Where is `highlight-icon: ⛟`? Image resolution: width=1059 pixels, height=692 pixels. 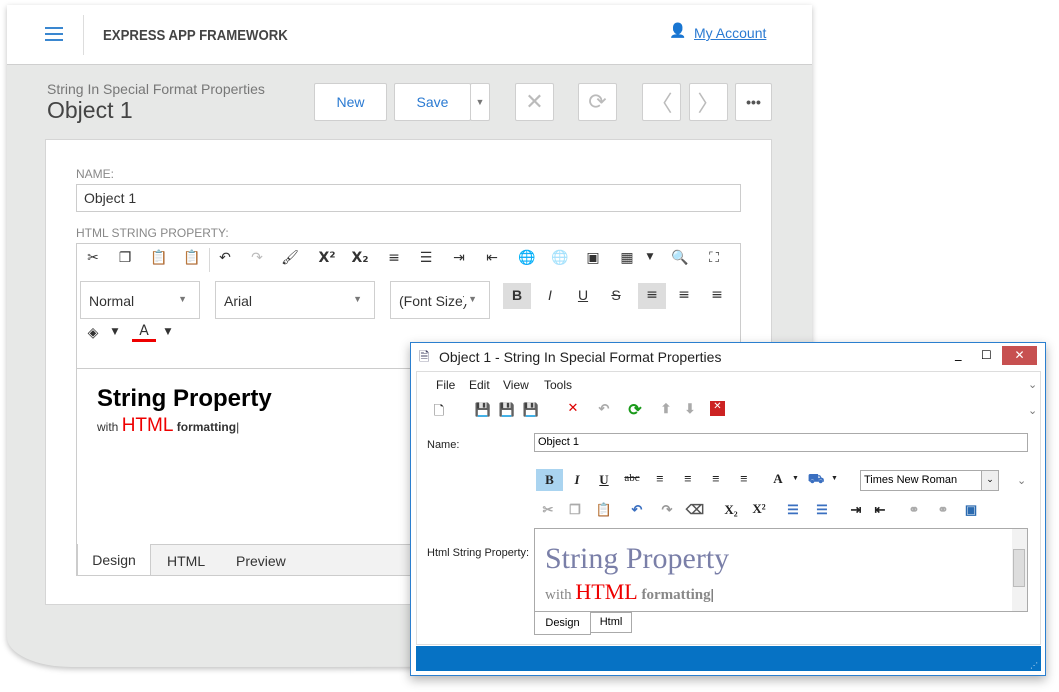 highlight-icon: ⛟ is located at coordinates (816, 480).